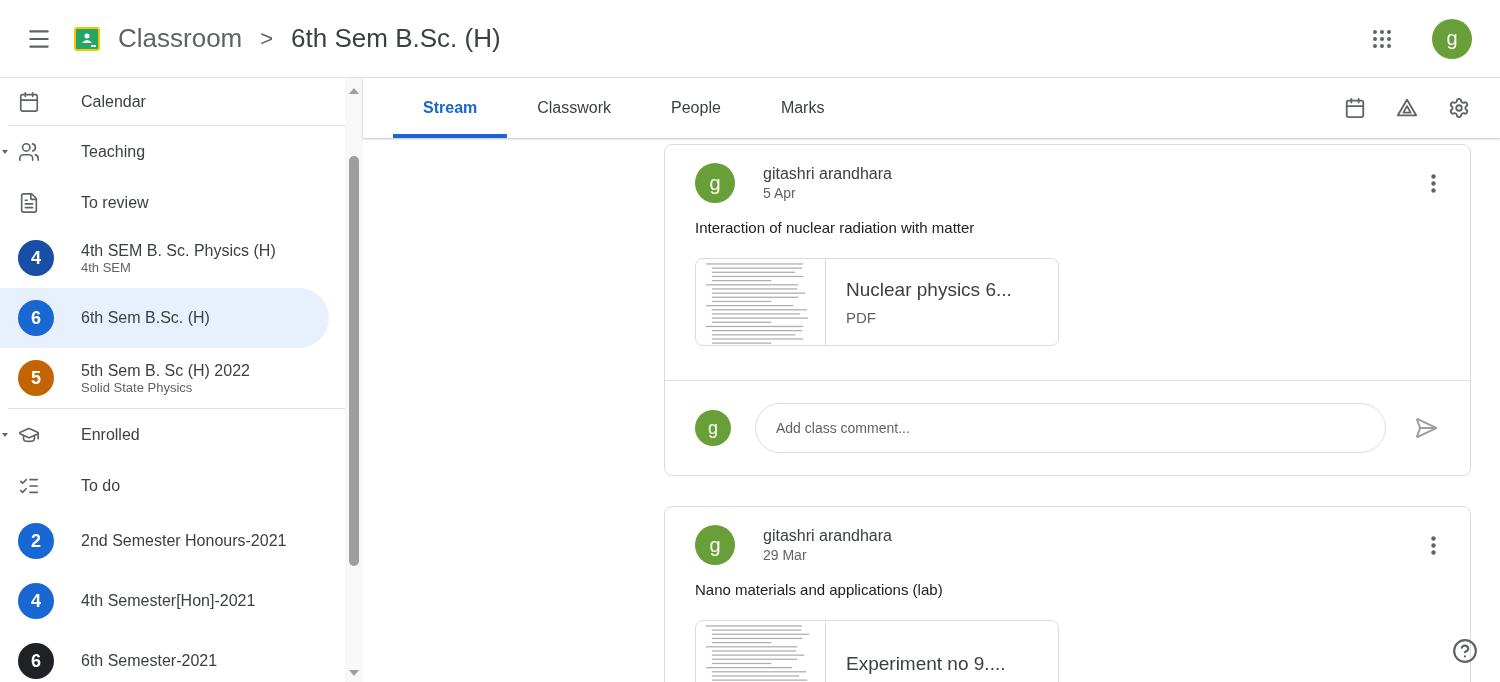 The height and width of the screenshot is (682, 1500). I want to click on help-icon, so click(1465, 651).